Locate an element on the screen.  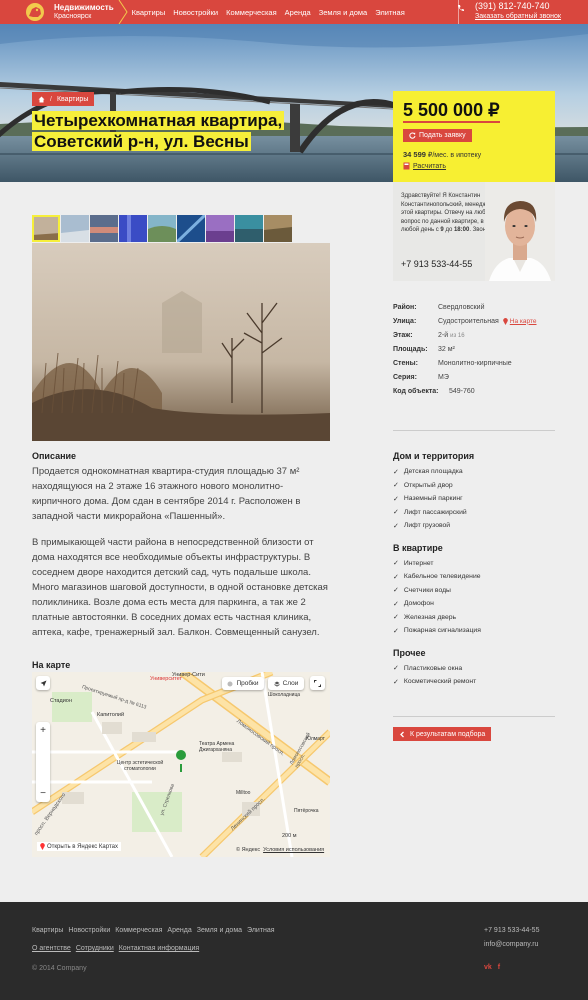
back-to-results-button: К результатам подбора is located at coordinates (442, 734).